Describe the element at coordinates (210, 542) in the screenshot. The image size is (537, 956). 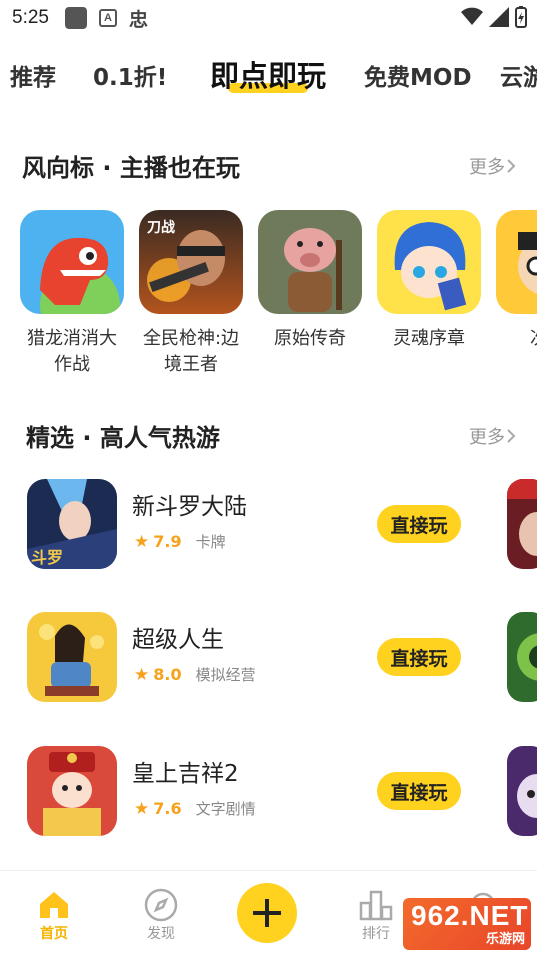
I see `game-category: 卡牌` at that location.